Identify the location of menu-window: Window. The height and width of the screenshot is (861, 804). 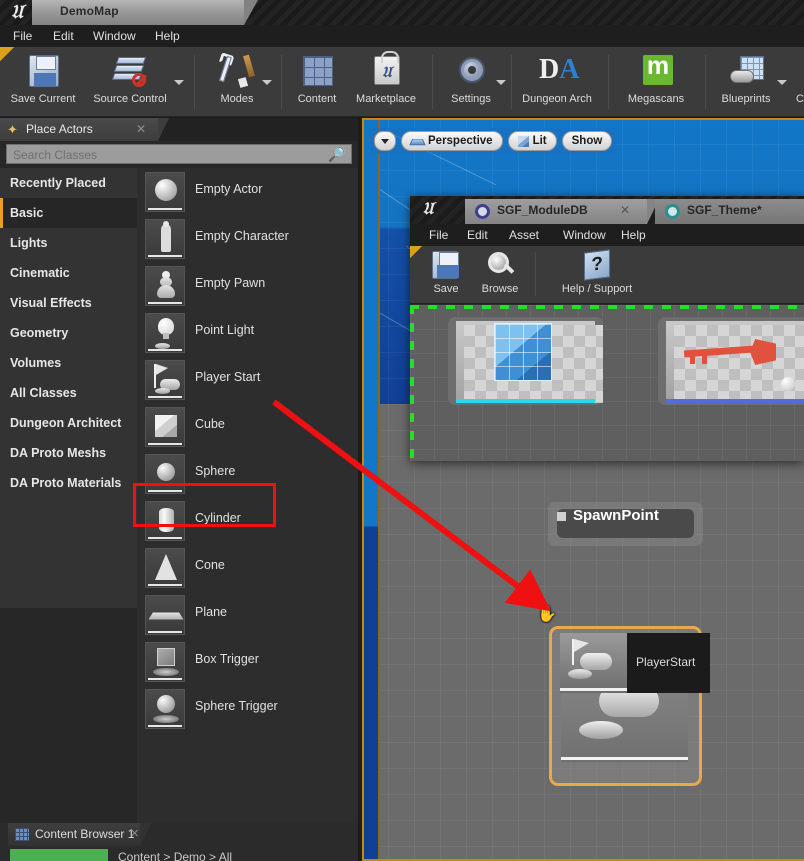
(114, 36).